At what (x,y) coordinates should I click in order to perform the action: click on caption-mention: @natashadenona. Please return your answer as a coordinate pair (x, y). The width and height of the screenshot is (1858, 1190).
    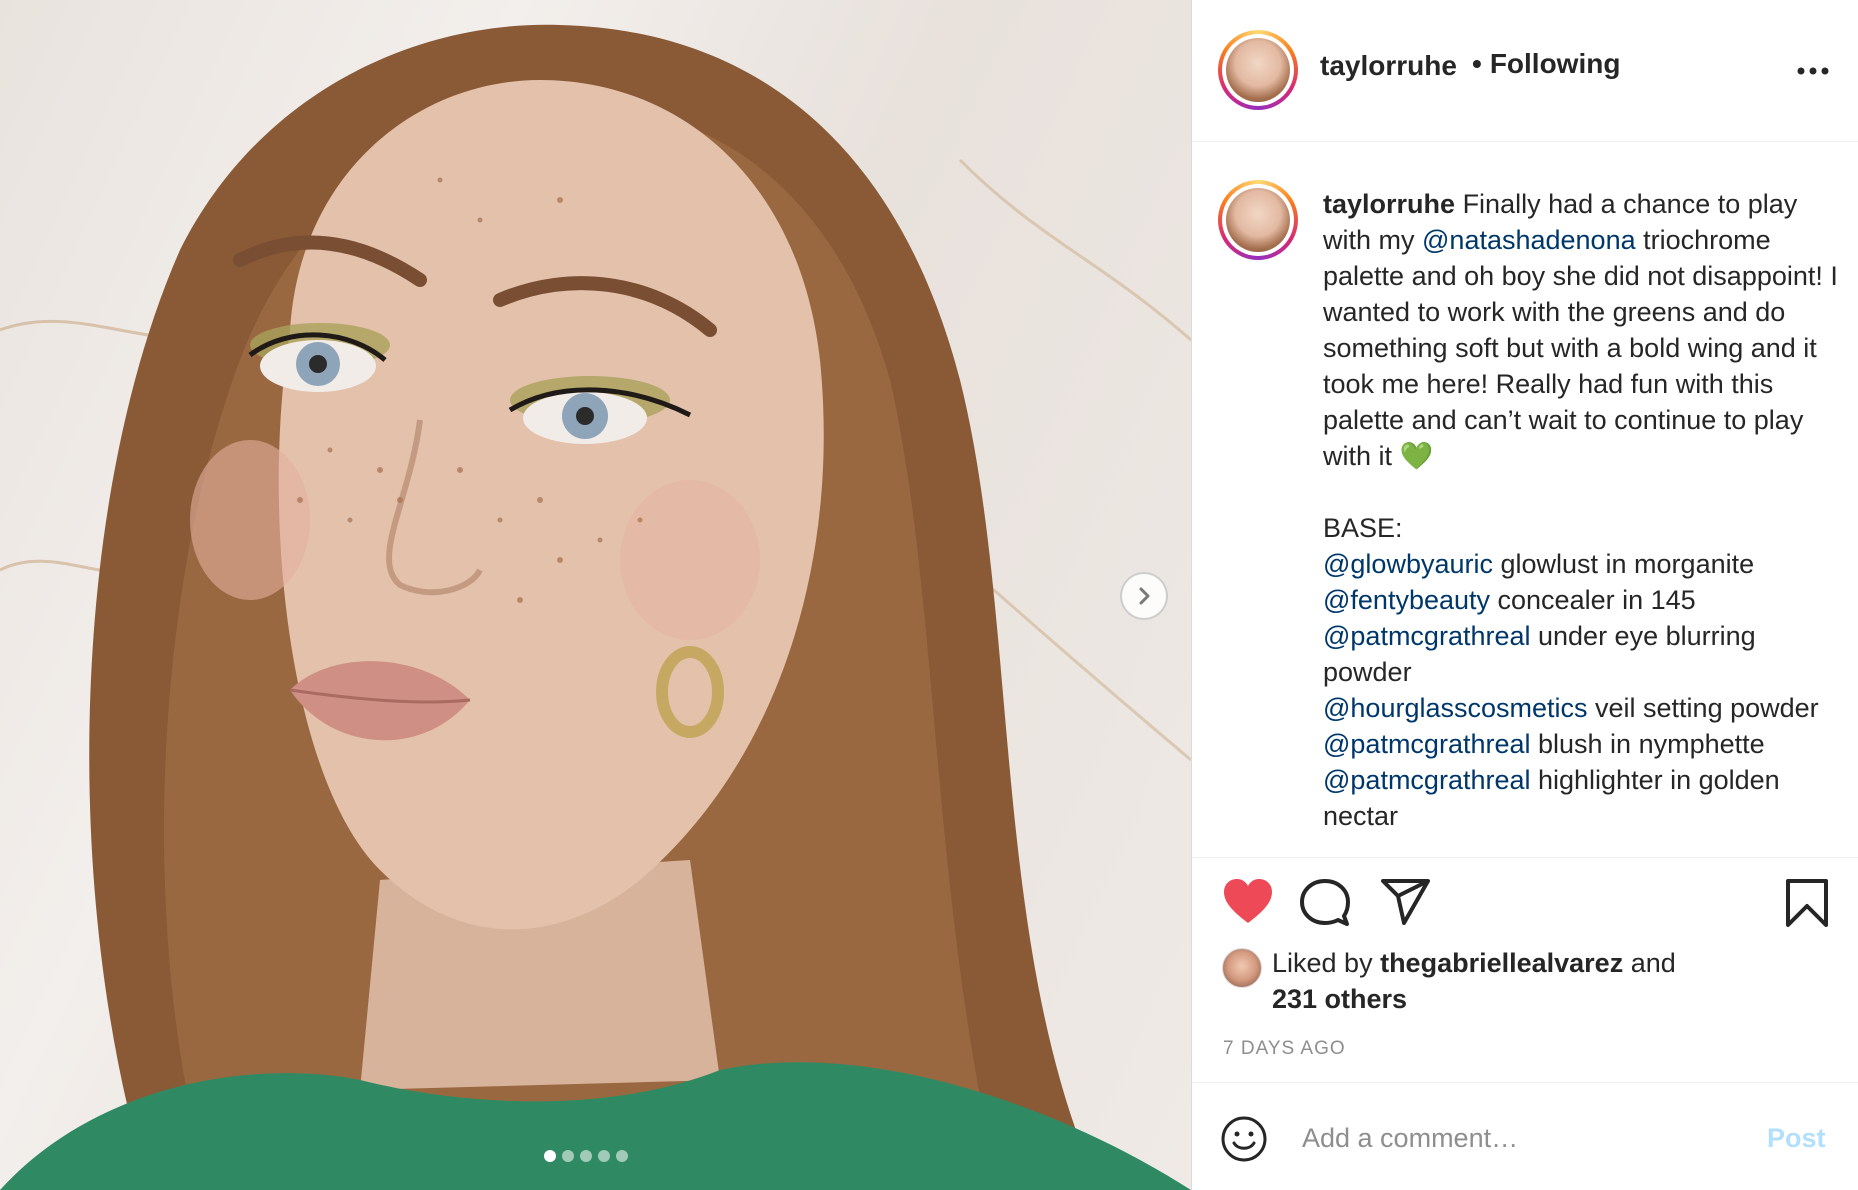
    Looking at the image, I should click on (1529, 240).